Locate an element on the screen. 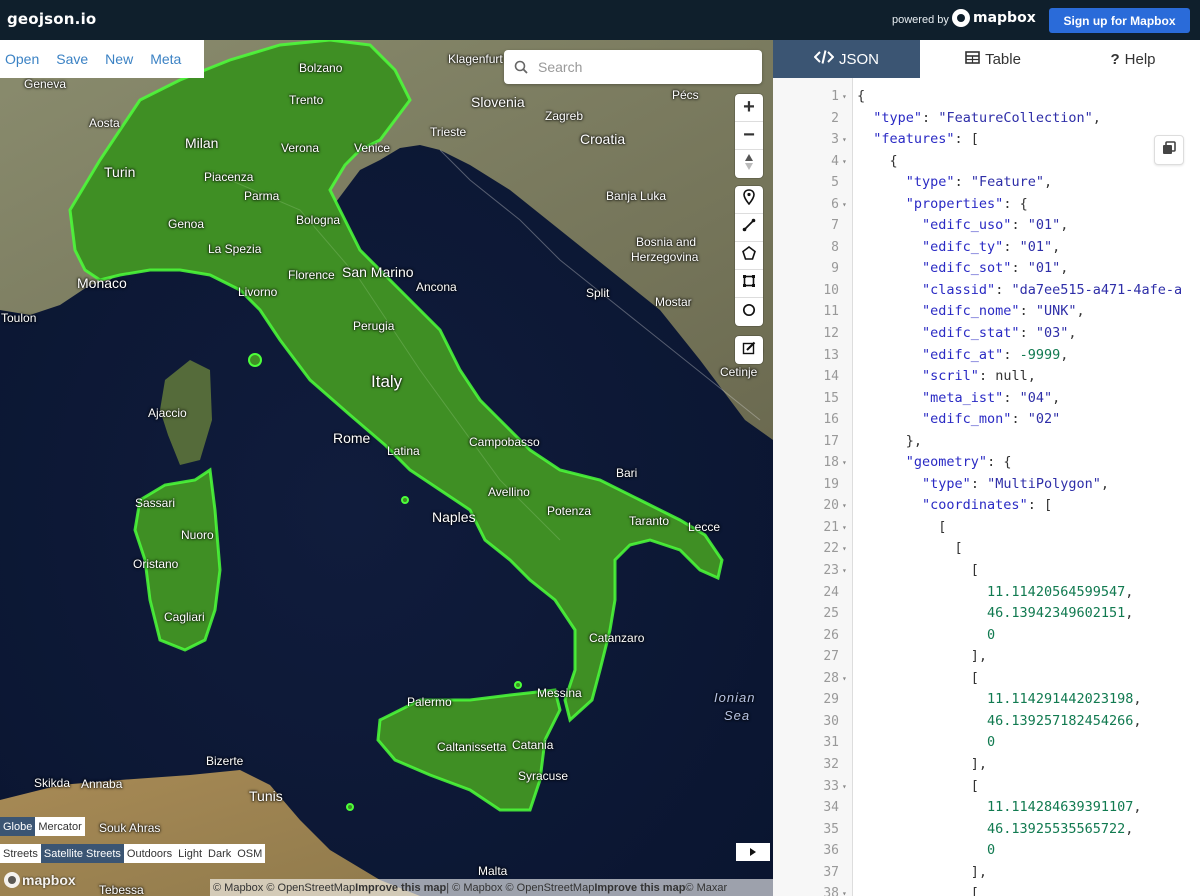 The image size is (1200, 896). search-input is located at coordinates (643, 67).